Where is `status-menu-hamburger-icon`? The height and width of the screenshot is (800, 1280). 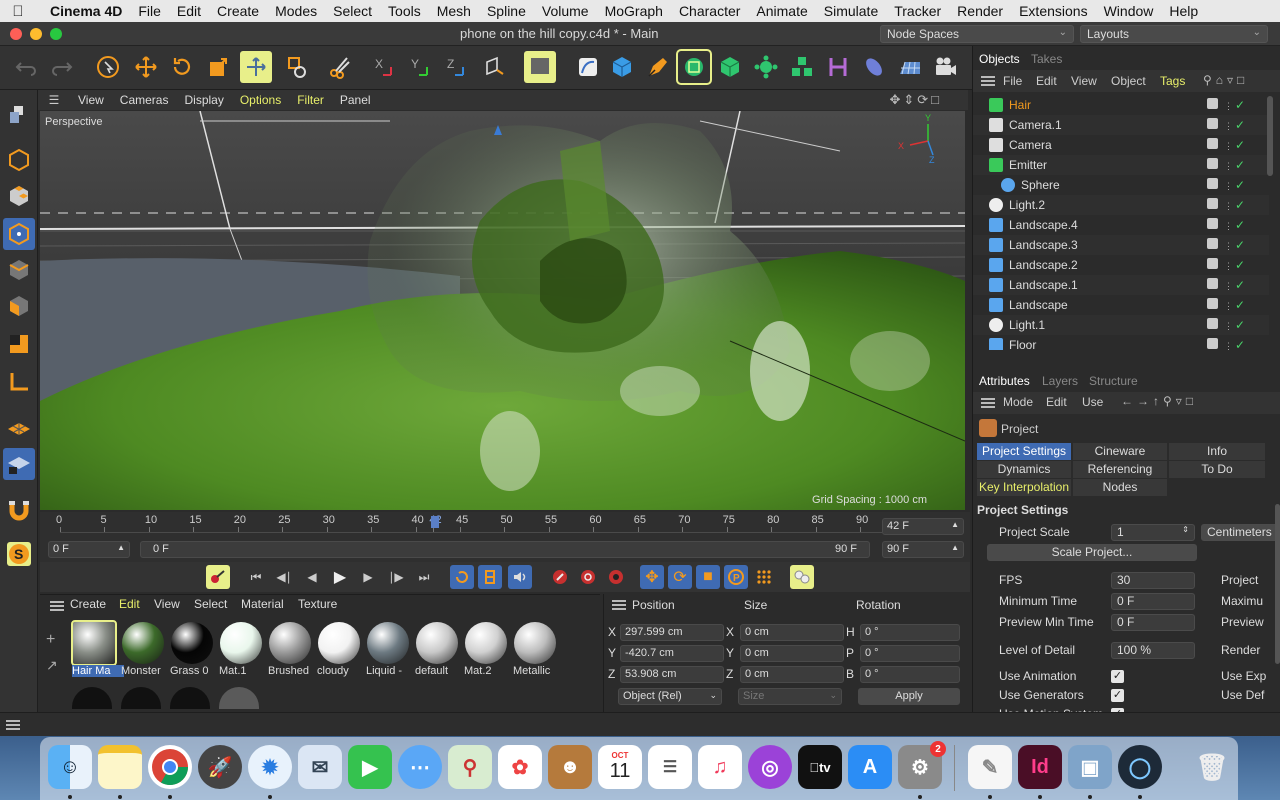 status-menu-hamburger-icon is located at coordinates (13, 725).